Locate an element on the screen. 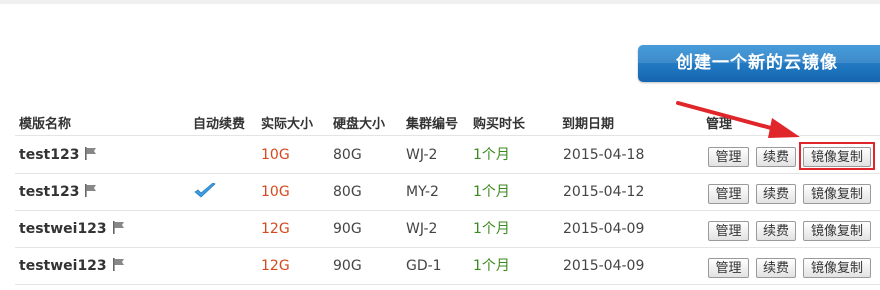 This screenshot has width=880, height=290. annotation-arrow is located at coordinates (738, 119).